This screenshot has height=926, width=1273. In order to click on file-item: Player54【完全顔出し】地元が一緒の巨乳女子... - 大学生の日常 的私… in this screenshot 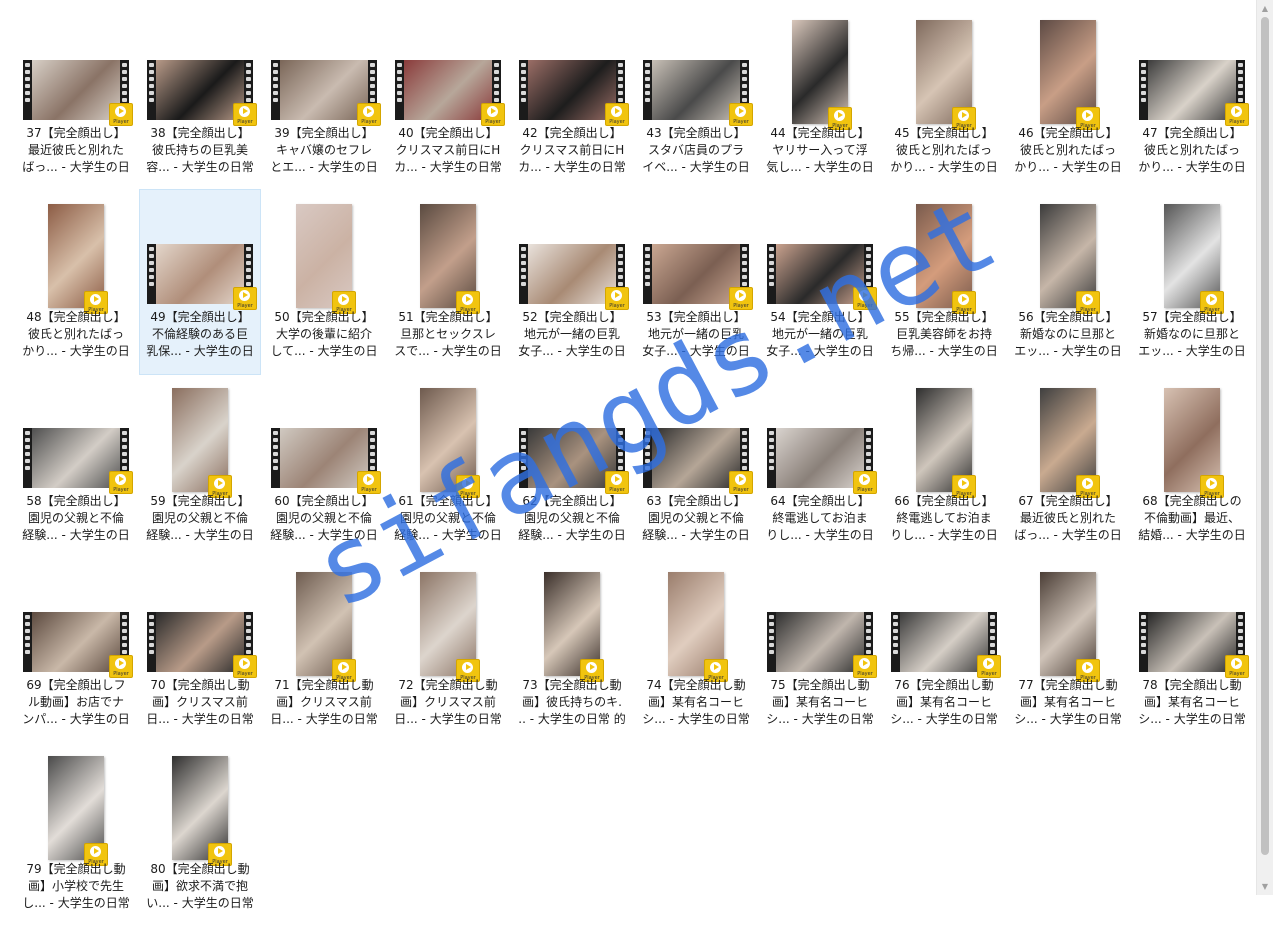, I will do `click(820, 282)`.